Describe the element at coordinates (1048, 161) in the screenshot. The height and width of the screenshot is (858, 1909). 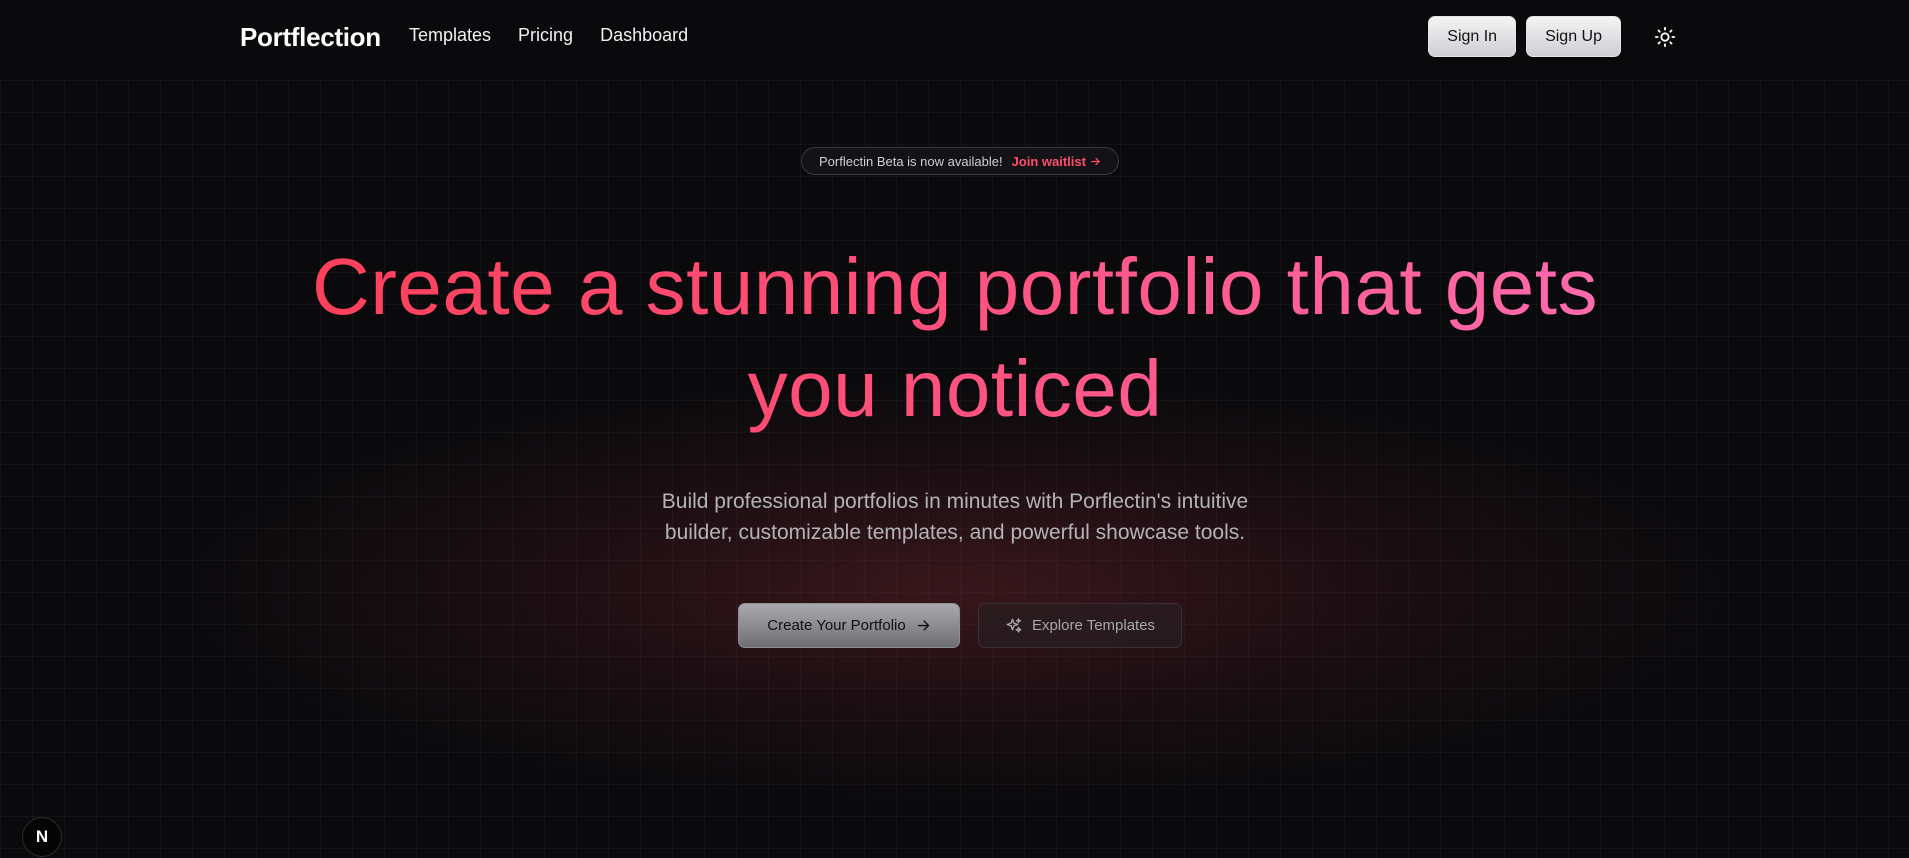
I see `join-waitlist-label: Join waitlist` at that location.